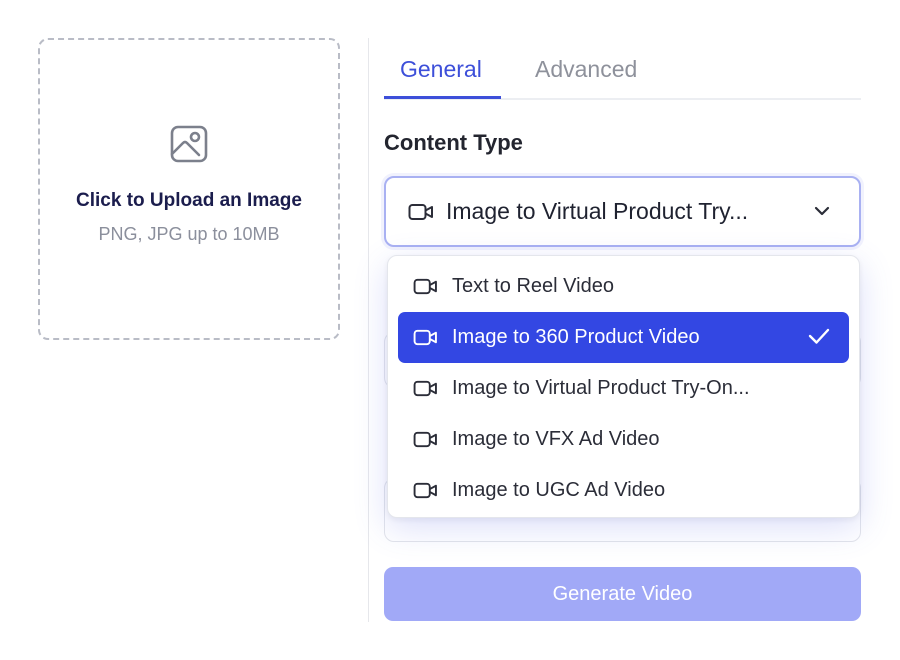 The width and height of the screenshot is (900, 660). What do you see at coordinates (442, 97) in the screenshot?
I see `active-tab-indicator` at bounding box center [442, 97].